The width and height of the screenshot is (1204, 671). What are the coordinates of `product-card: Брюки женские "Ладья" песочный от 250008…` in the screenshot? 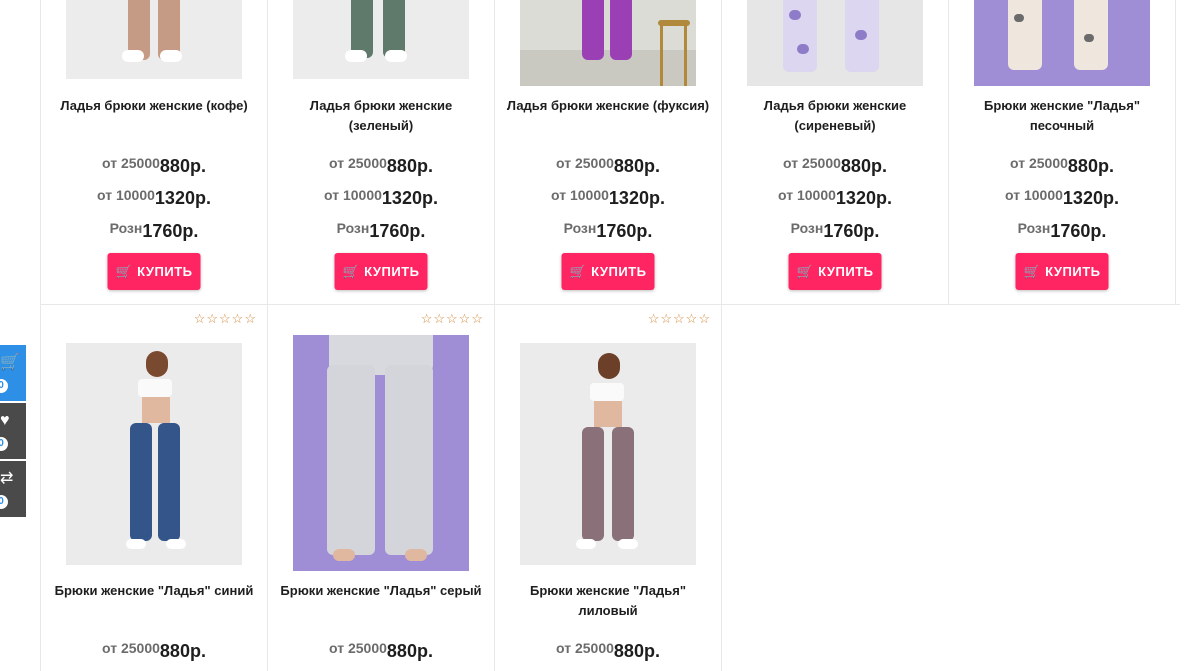 It's located at (1062, 152).